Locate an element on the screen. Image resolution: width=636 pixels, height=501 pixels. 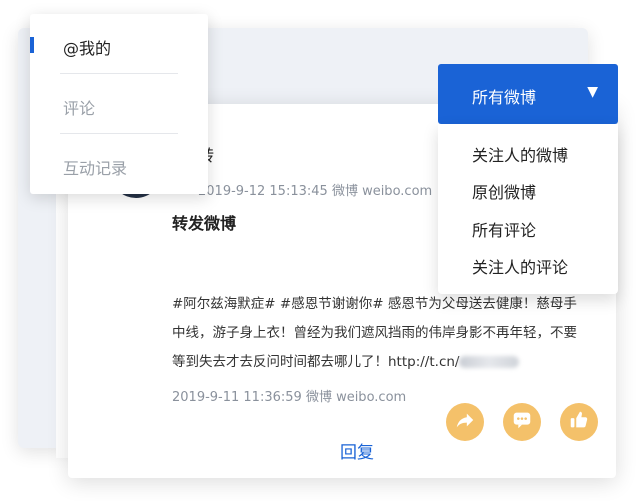
filter-option-original-weibo: 原创微博 is located at coordinates (504, 191).